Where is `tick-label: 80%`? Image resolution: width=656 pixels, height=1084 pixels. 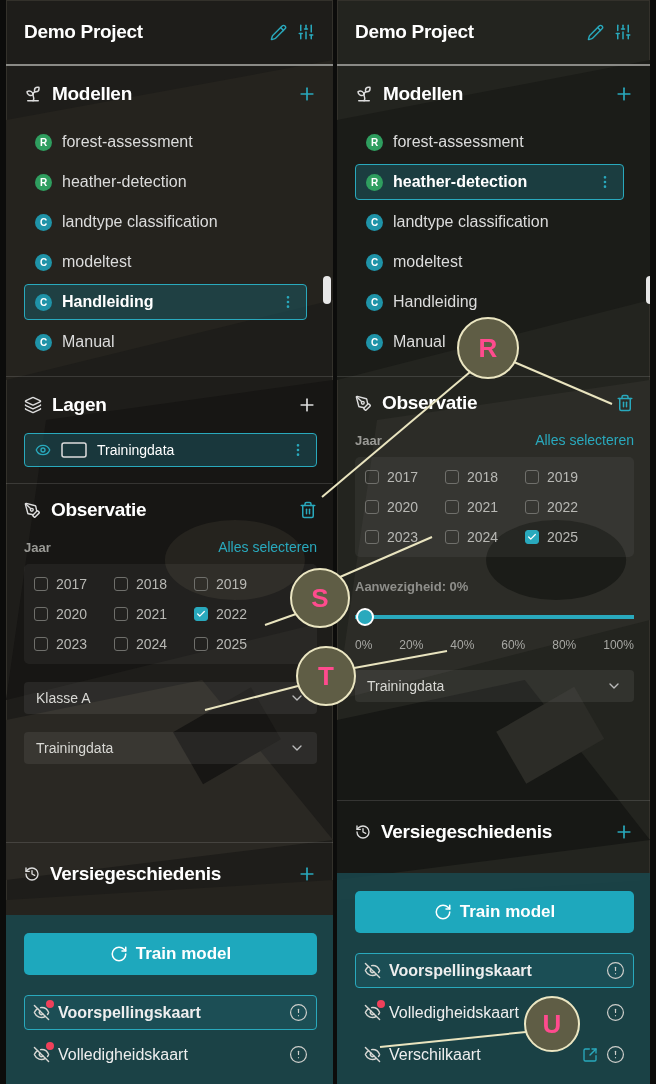
tick-label: 80% is located at coordinates (564, 645).